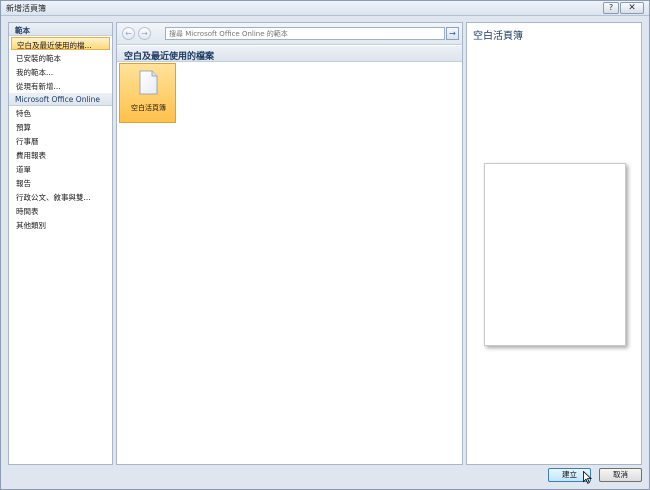 This screenshot has width=650, height=490. What do you see at coordinates (611, 8) in the screenshot?
I see `help-button: ?` at bounding box center [611, 8].